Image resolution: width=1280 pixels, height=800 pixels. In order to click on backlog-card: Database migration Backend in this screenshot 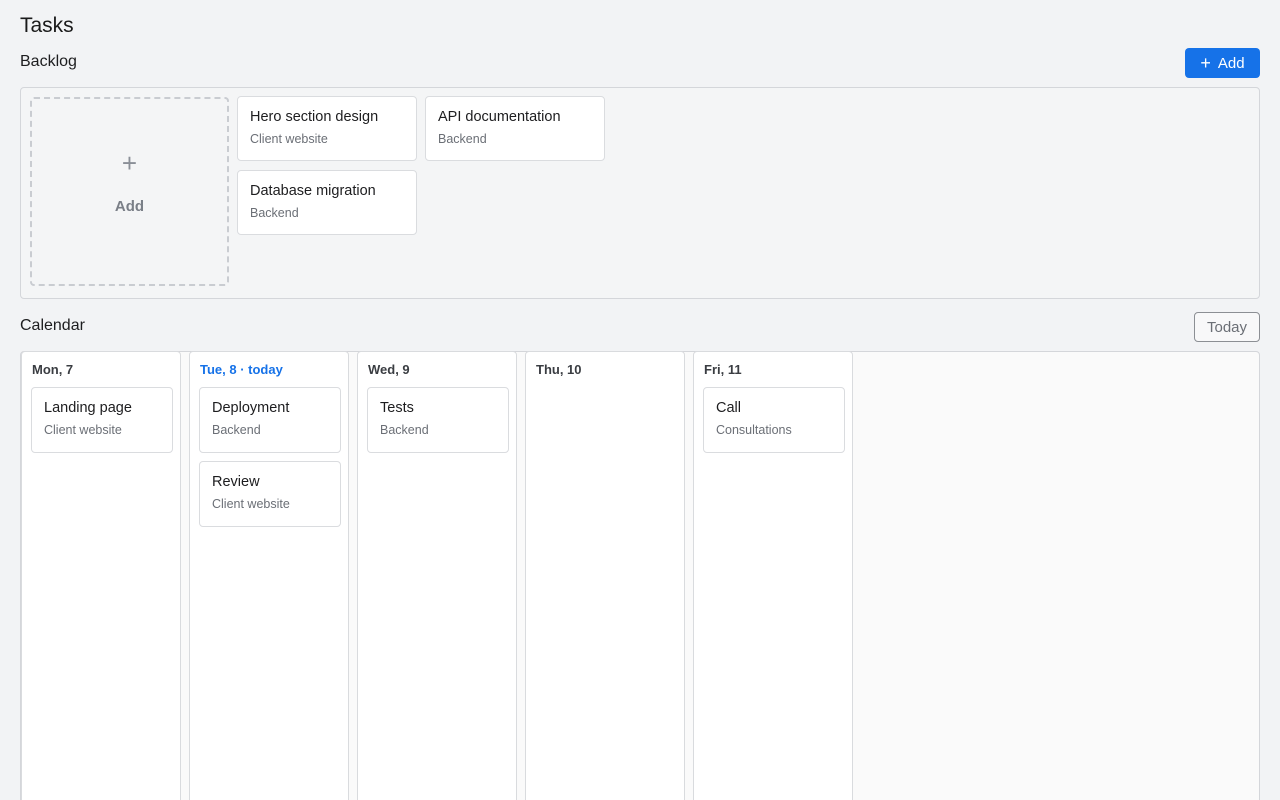, I will do `click(327, 202)`.